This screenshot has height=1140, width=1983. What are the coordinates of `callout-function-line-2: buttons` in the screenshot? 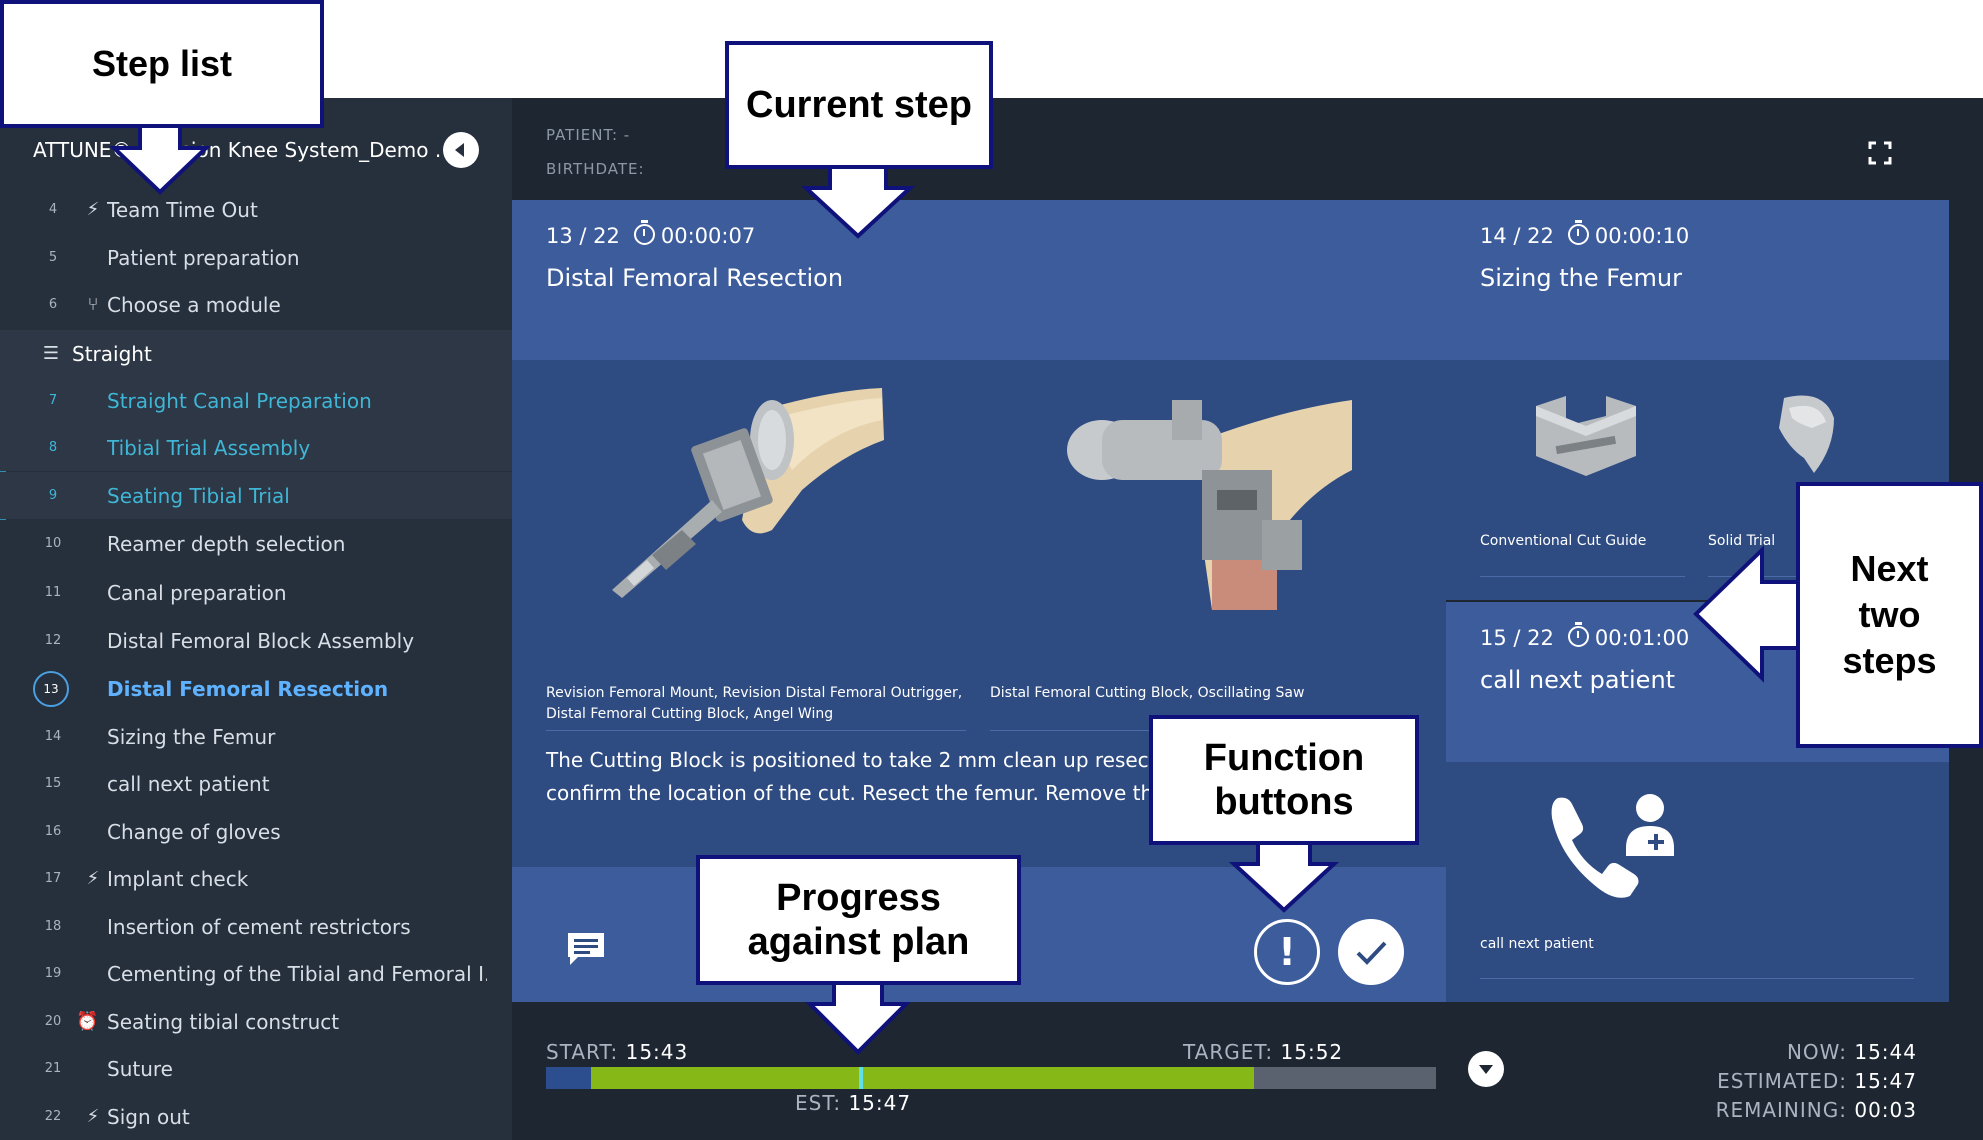 It's located at (1284, 802).